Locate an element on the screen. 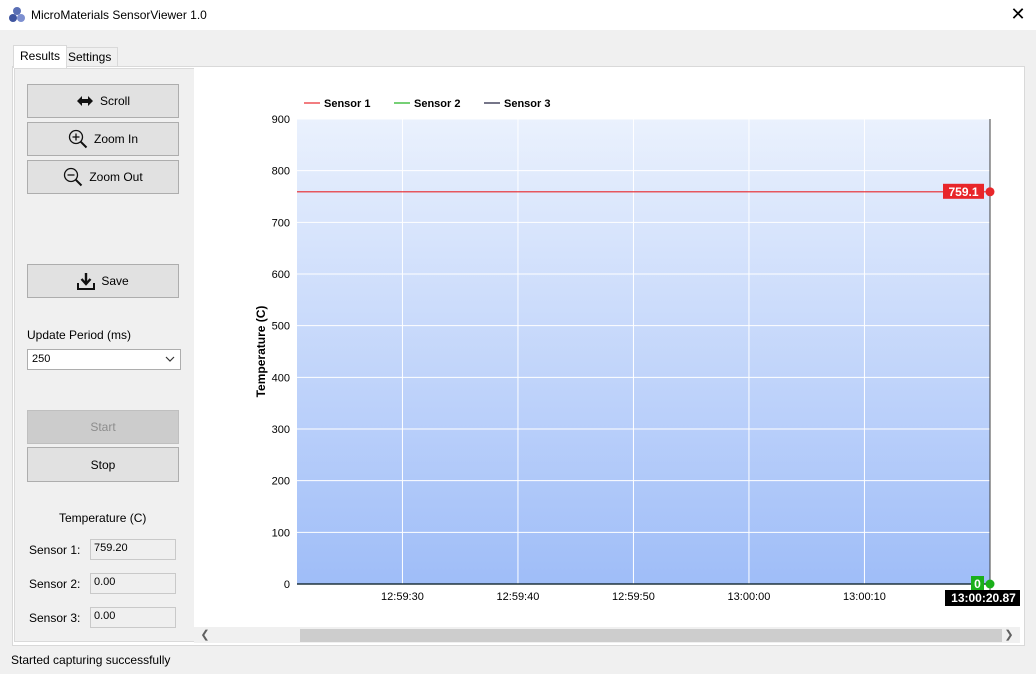  y-axis-label: Temperature (C) is located at coordinates (261, 352).